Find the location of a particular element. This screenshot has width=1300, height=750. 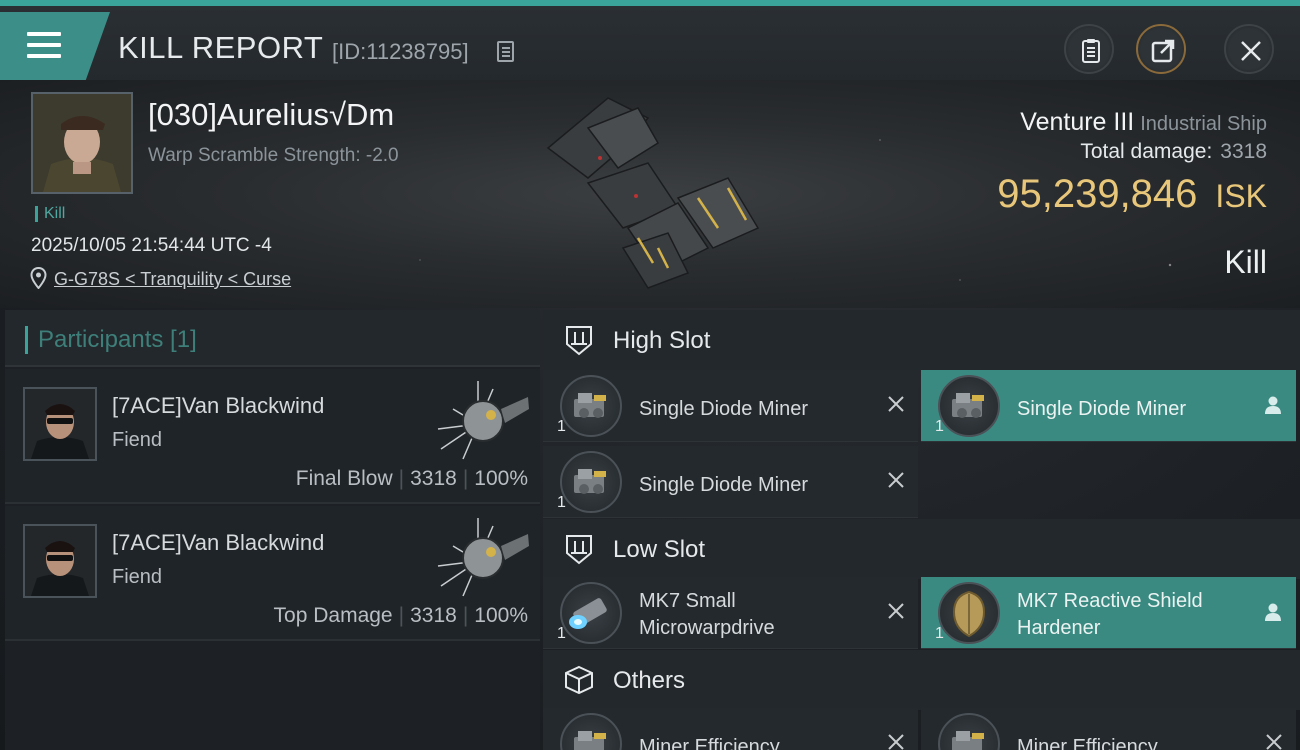

isk-value: 95,239,846 ISK is located at coordinates (1132, 194).